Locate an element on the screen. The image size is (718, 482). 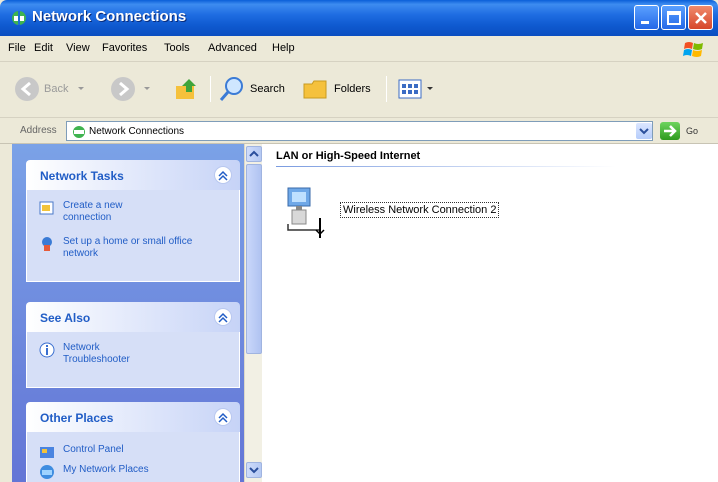
scroll-down-button is located at coordinates (254, 470).